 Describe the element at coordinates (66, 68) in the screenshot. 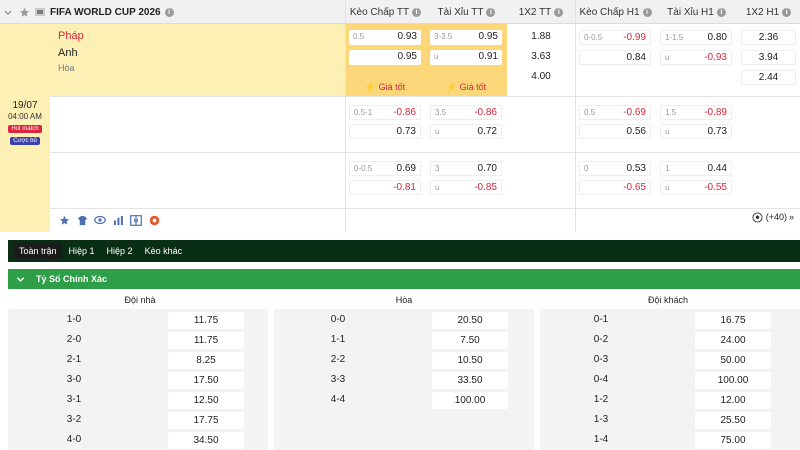

I see `draw-label: Hòa` at that location.